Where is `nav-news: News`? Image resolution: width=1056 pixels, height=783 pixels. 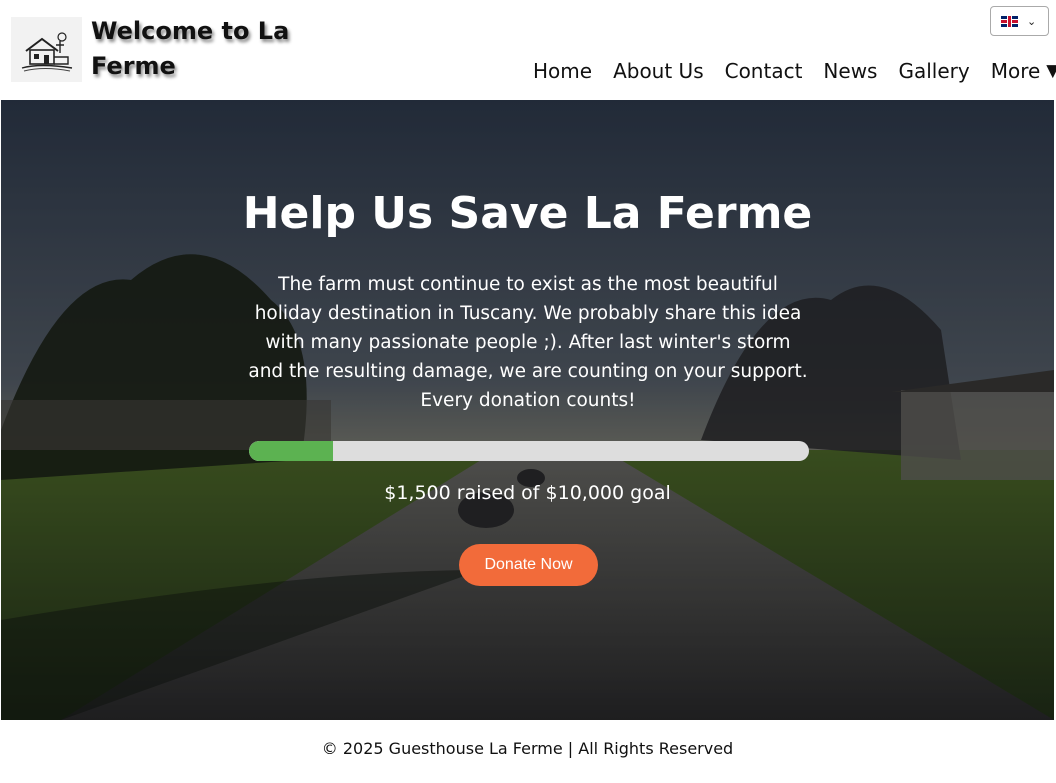 nav-news: News is located at coordinates (850, 71).